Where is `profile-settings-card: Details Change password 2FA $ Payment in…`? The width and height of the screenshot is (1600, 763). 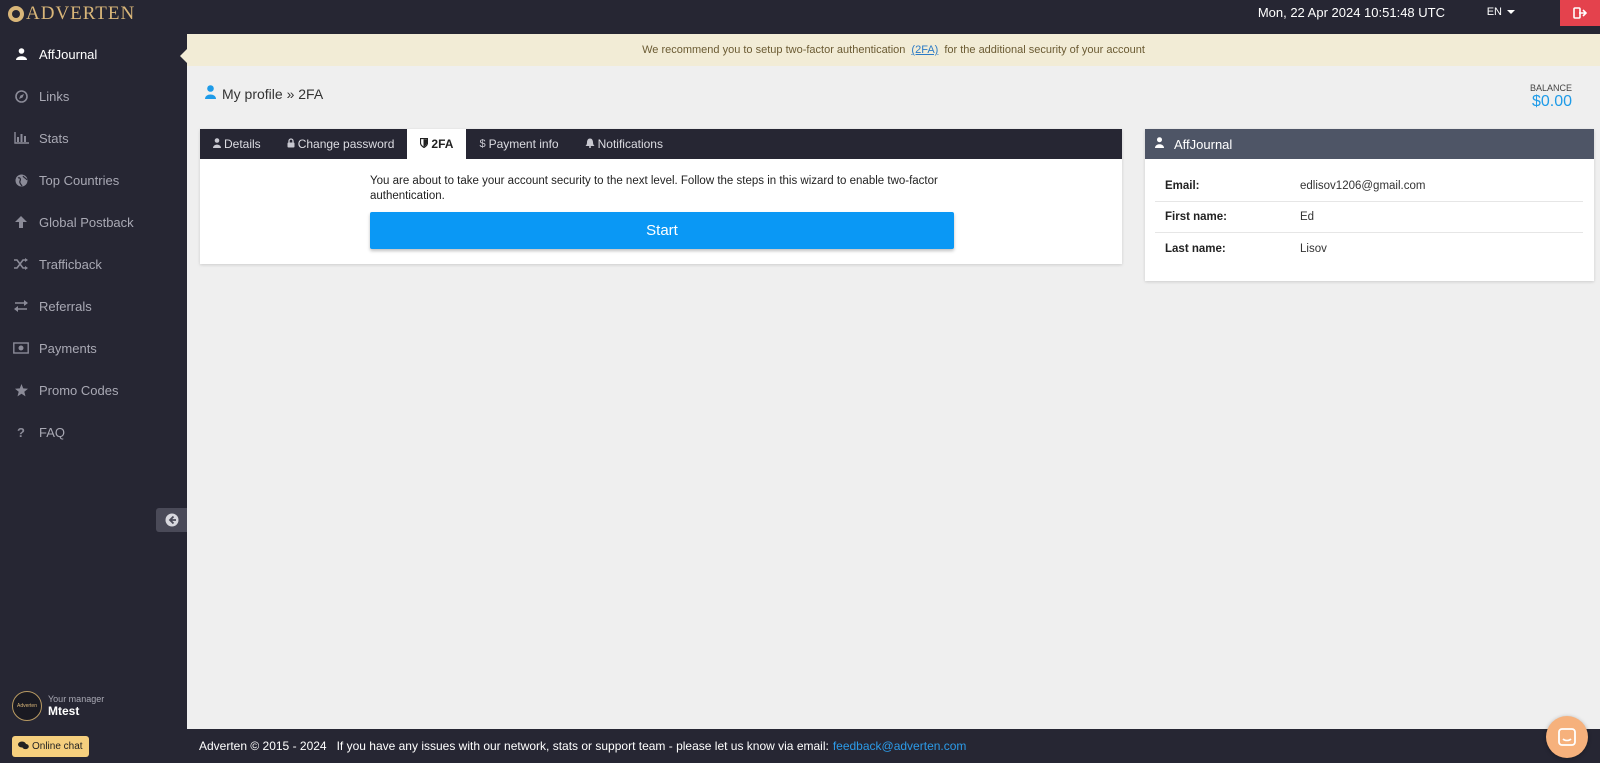 profile-settings-card: Details Change password 2FA $ Payment in… is located at coordinates (661, 196).